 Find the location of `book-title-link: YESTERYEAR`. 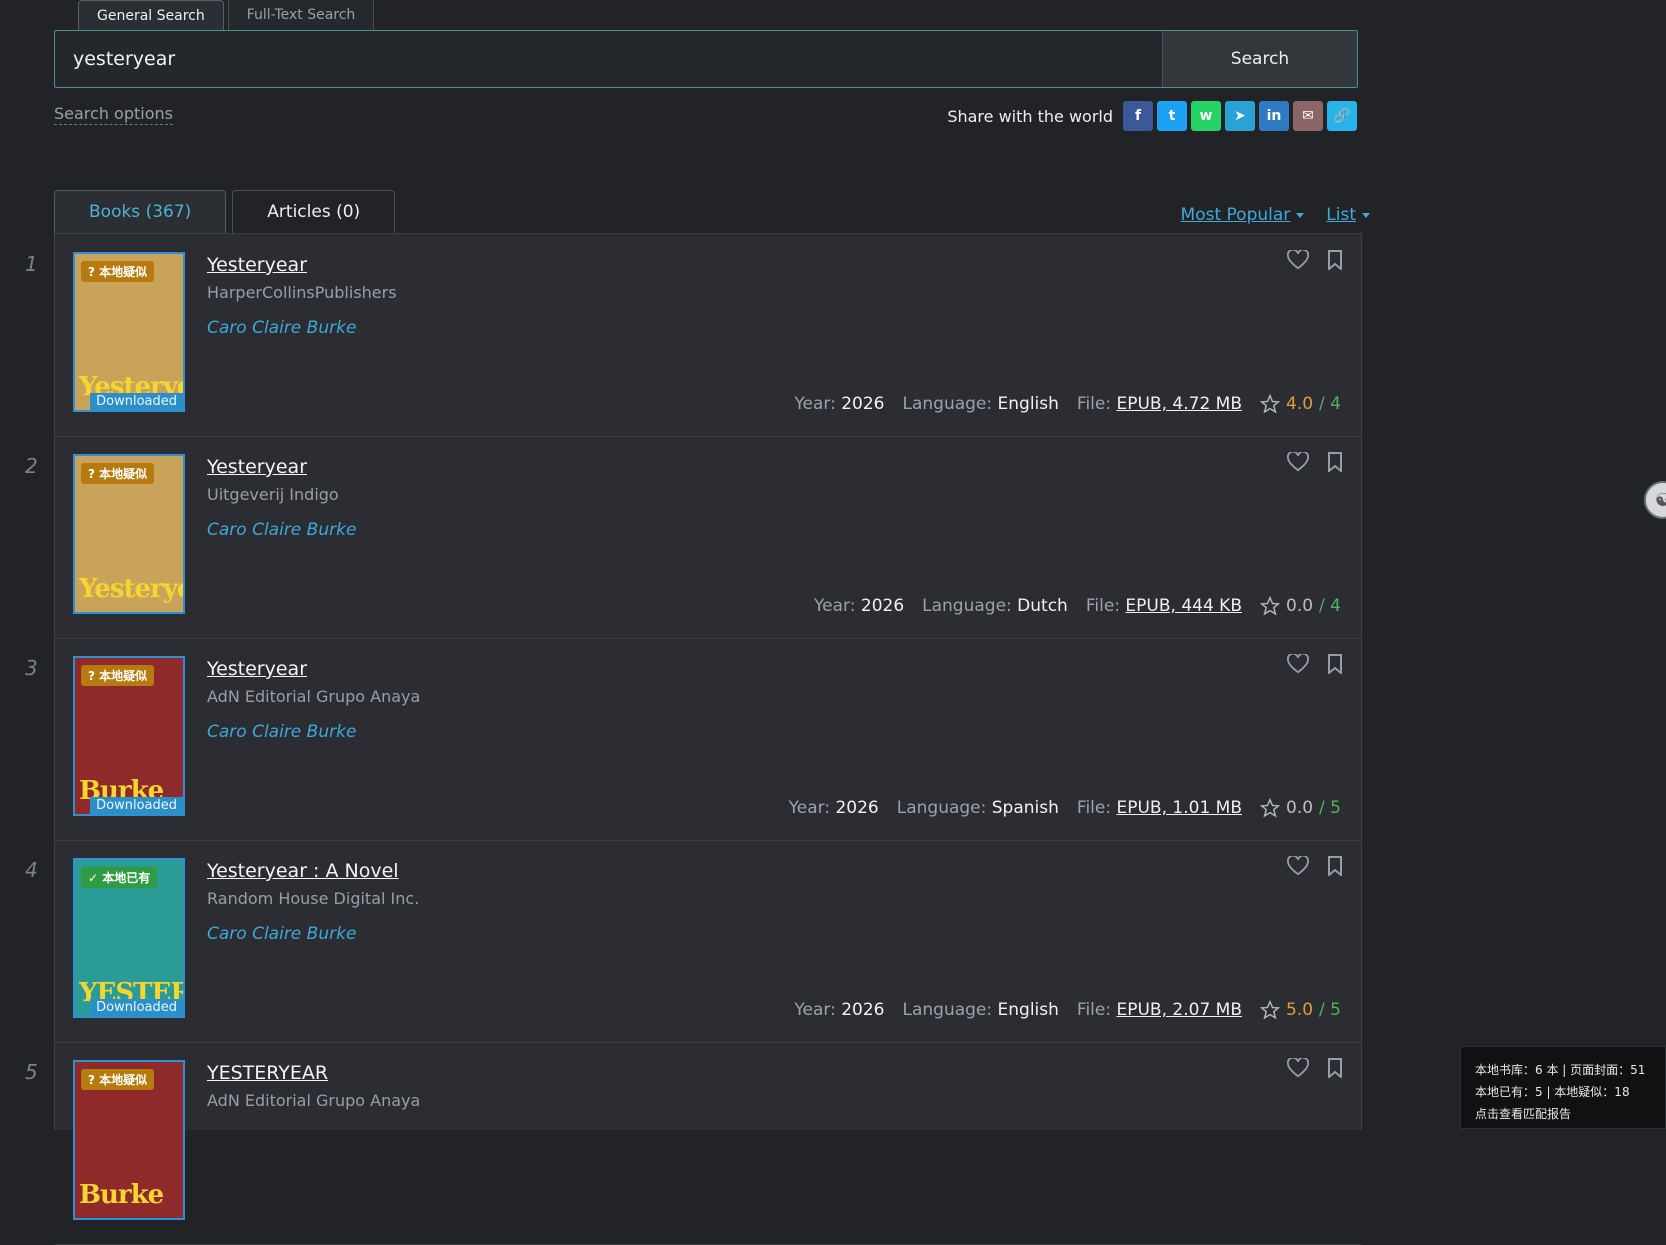

book-title-link: YESTERYEAR is located at coordinates (267, 1073).